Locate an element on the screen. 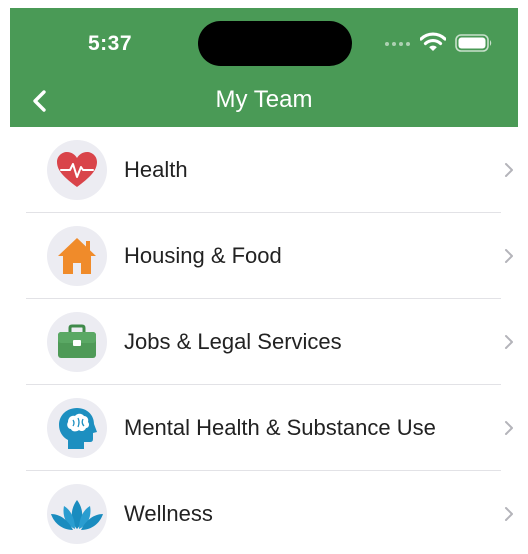 This screenshot has height=554, width=528. heart-pulse-icon is located at coordinates (77, 169).